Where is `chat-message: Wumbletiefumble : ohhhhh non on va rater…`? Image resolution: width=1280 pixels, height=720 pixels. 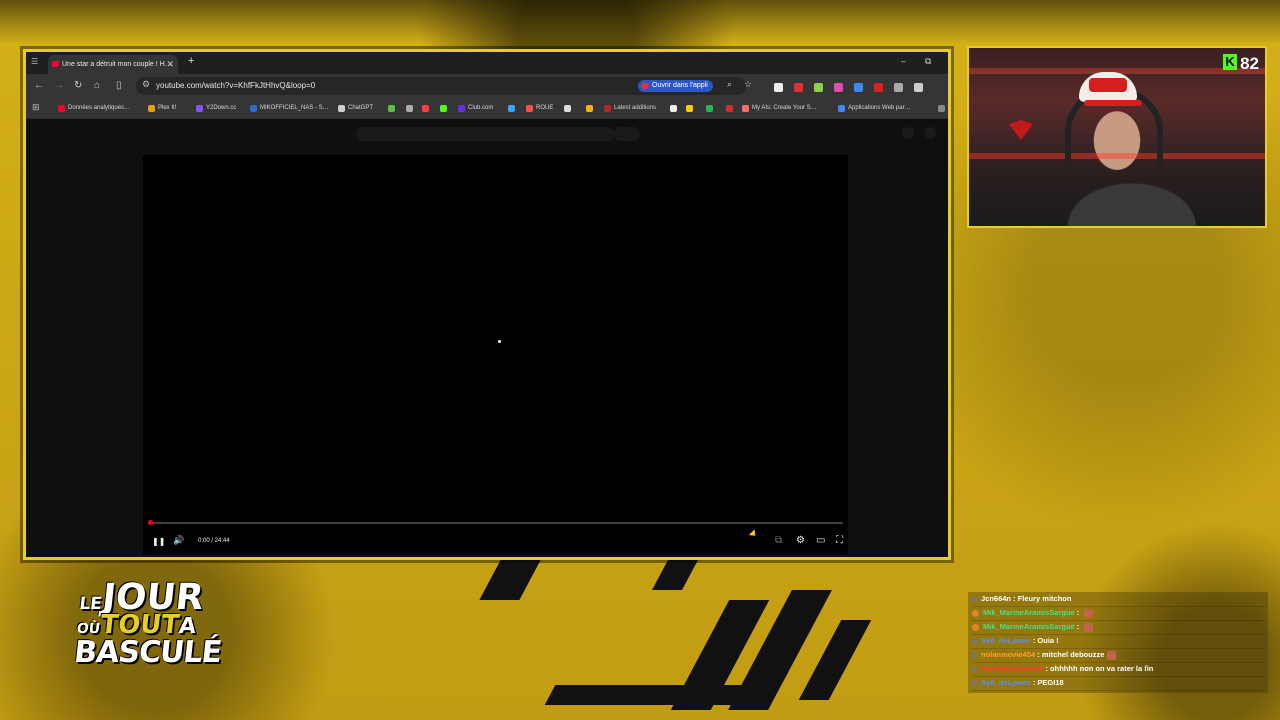 chat-message: Wumbletiefumble : ohhhhh non on va rater… is located at coordinates (1117, 669).